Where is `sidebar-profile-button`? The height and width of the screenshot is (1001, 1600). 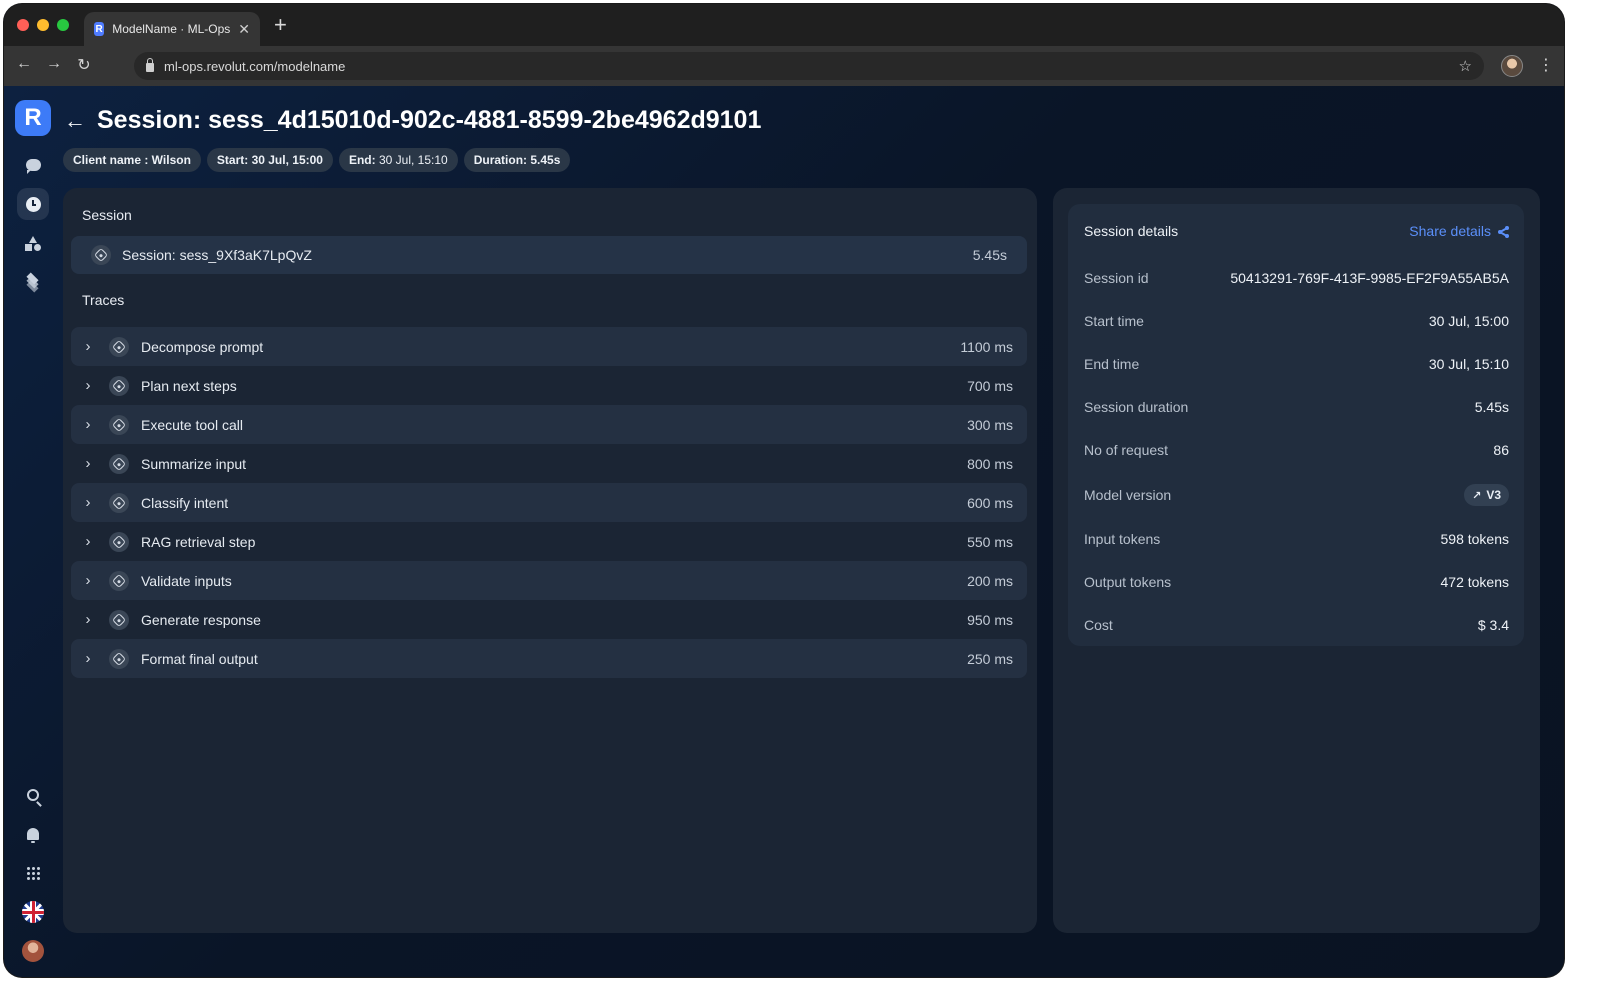 sidebar-profile-button is located at coordinates (33, 951).